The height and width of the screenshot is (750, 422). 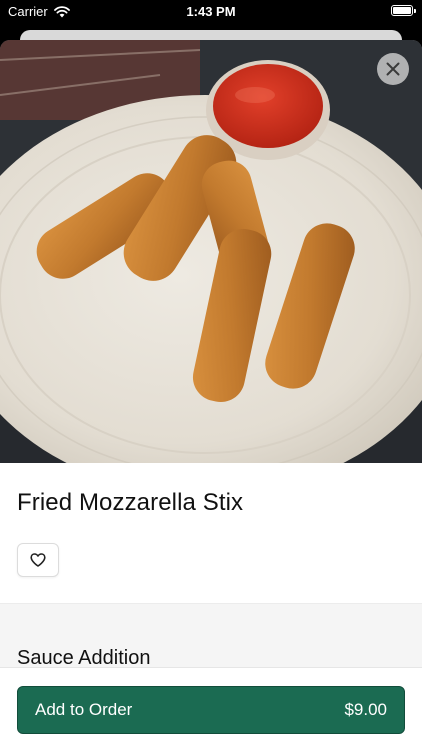 What do you see at coordinates (365, 709) in the screenshot?
I see `order-price: $9.00` at bounding box center [365, 709].